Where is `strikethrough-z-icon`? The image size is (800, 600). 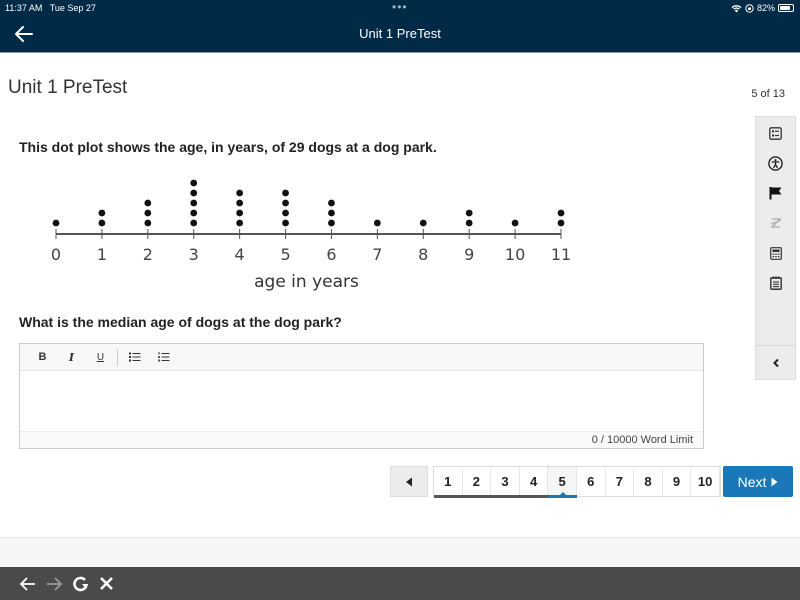
strikethrough-z-icon is located at coordinates (775, 223).